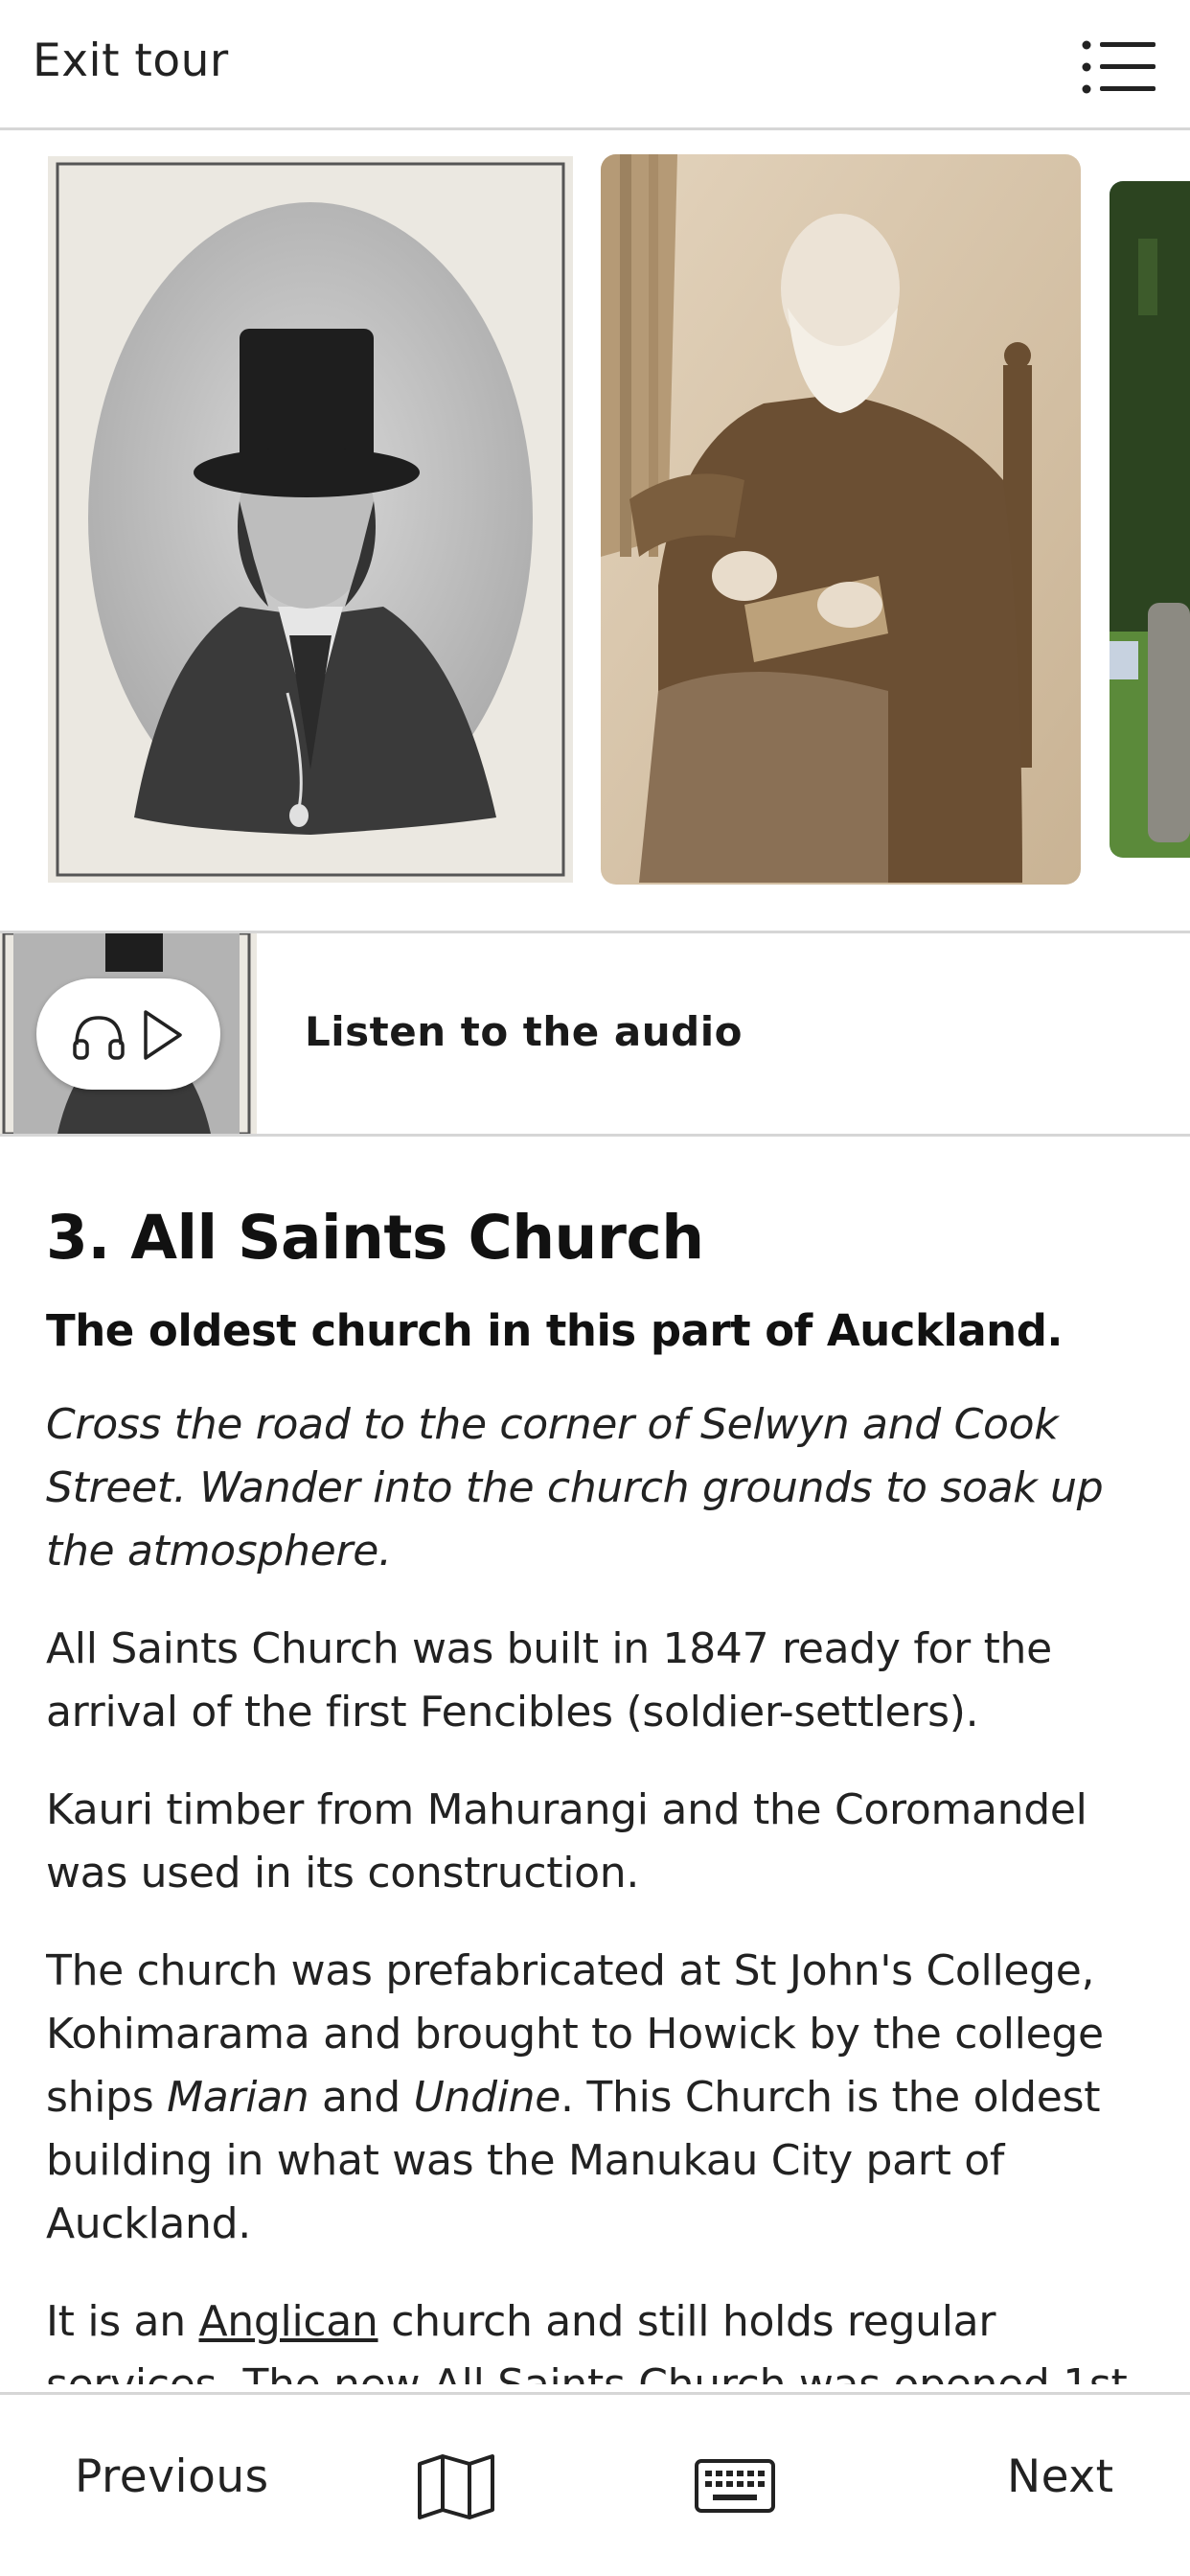 The width and height of the screenshot is (1190, 2576). I want to click on menu-button, so click(1119, 67).